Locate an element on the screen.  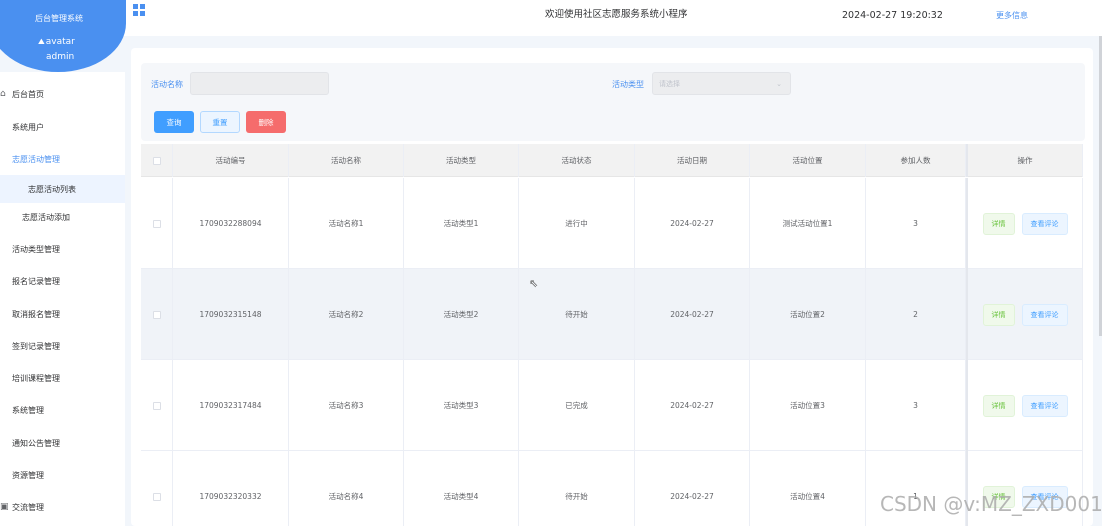
activity-name-input is located at coordinates (259, 83).